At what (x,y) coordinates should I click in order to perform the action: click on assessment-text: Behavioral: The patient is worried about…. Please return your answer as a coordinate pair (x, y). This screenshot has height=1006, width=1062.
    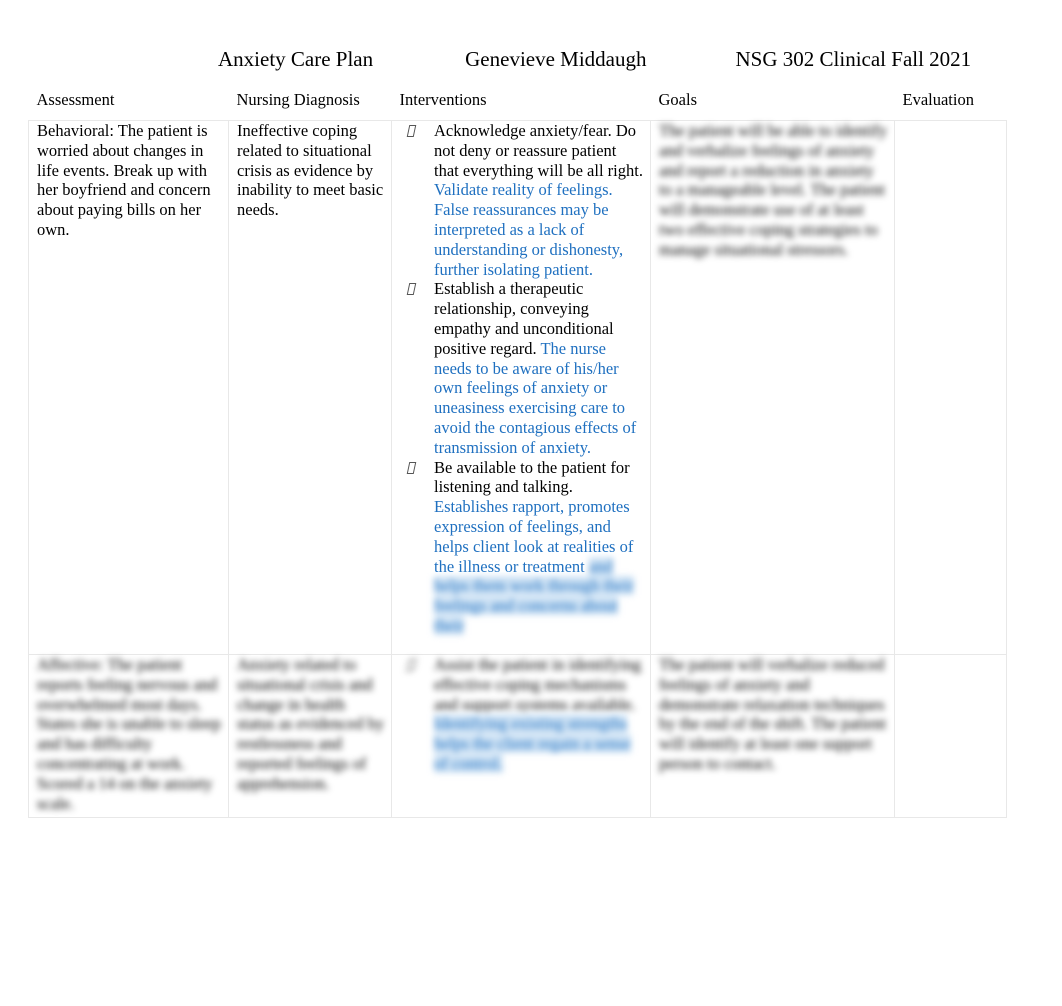
    Looking at the image, I should click on (124, 180).